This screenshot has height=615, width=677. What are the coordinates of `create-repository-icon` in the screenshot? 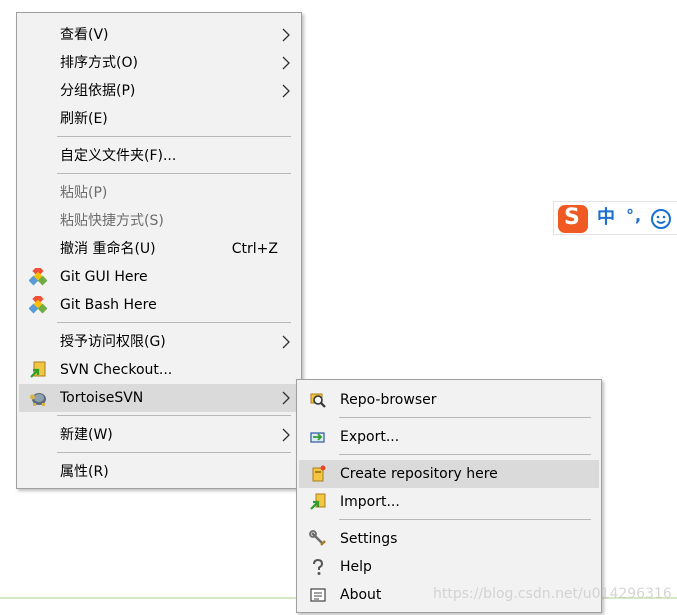 It's located at (319, 473).